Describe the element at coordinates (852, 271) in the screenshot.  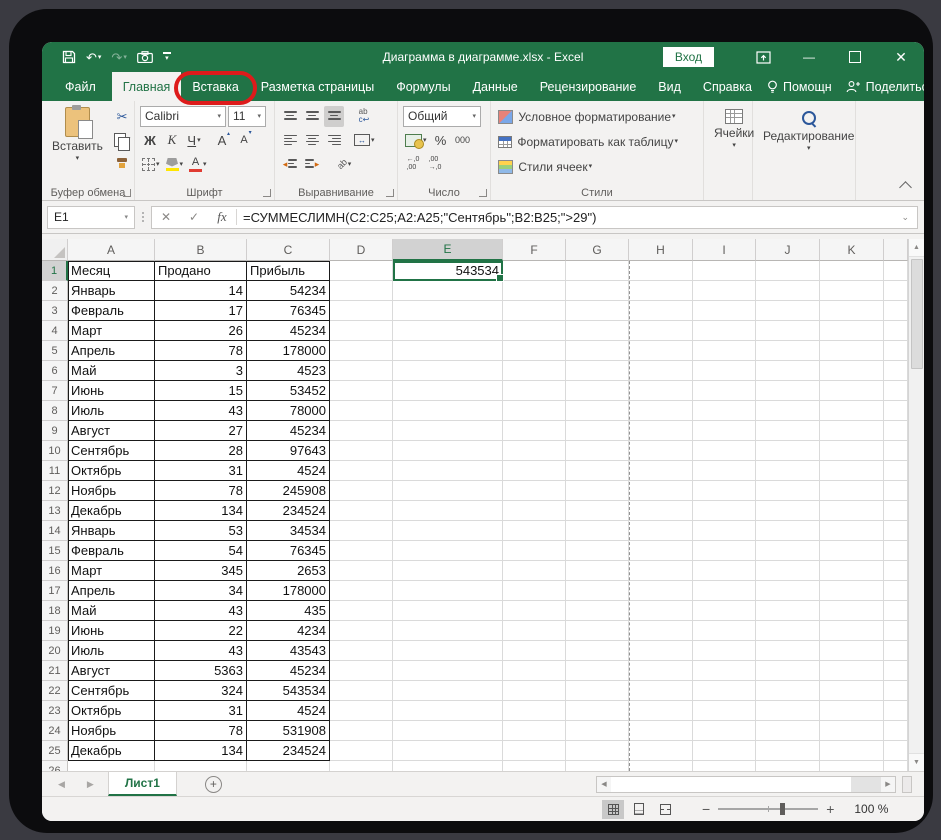
I see `cell-K1` at that location.